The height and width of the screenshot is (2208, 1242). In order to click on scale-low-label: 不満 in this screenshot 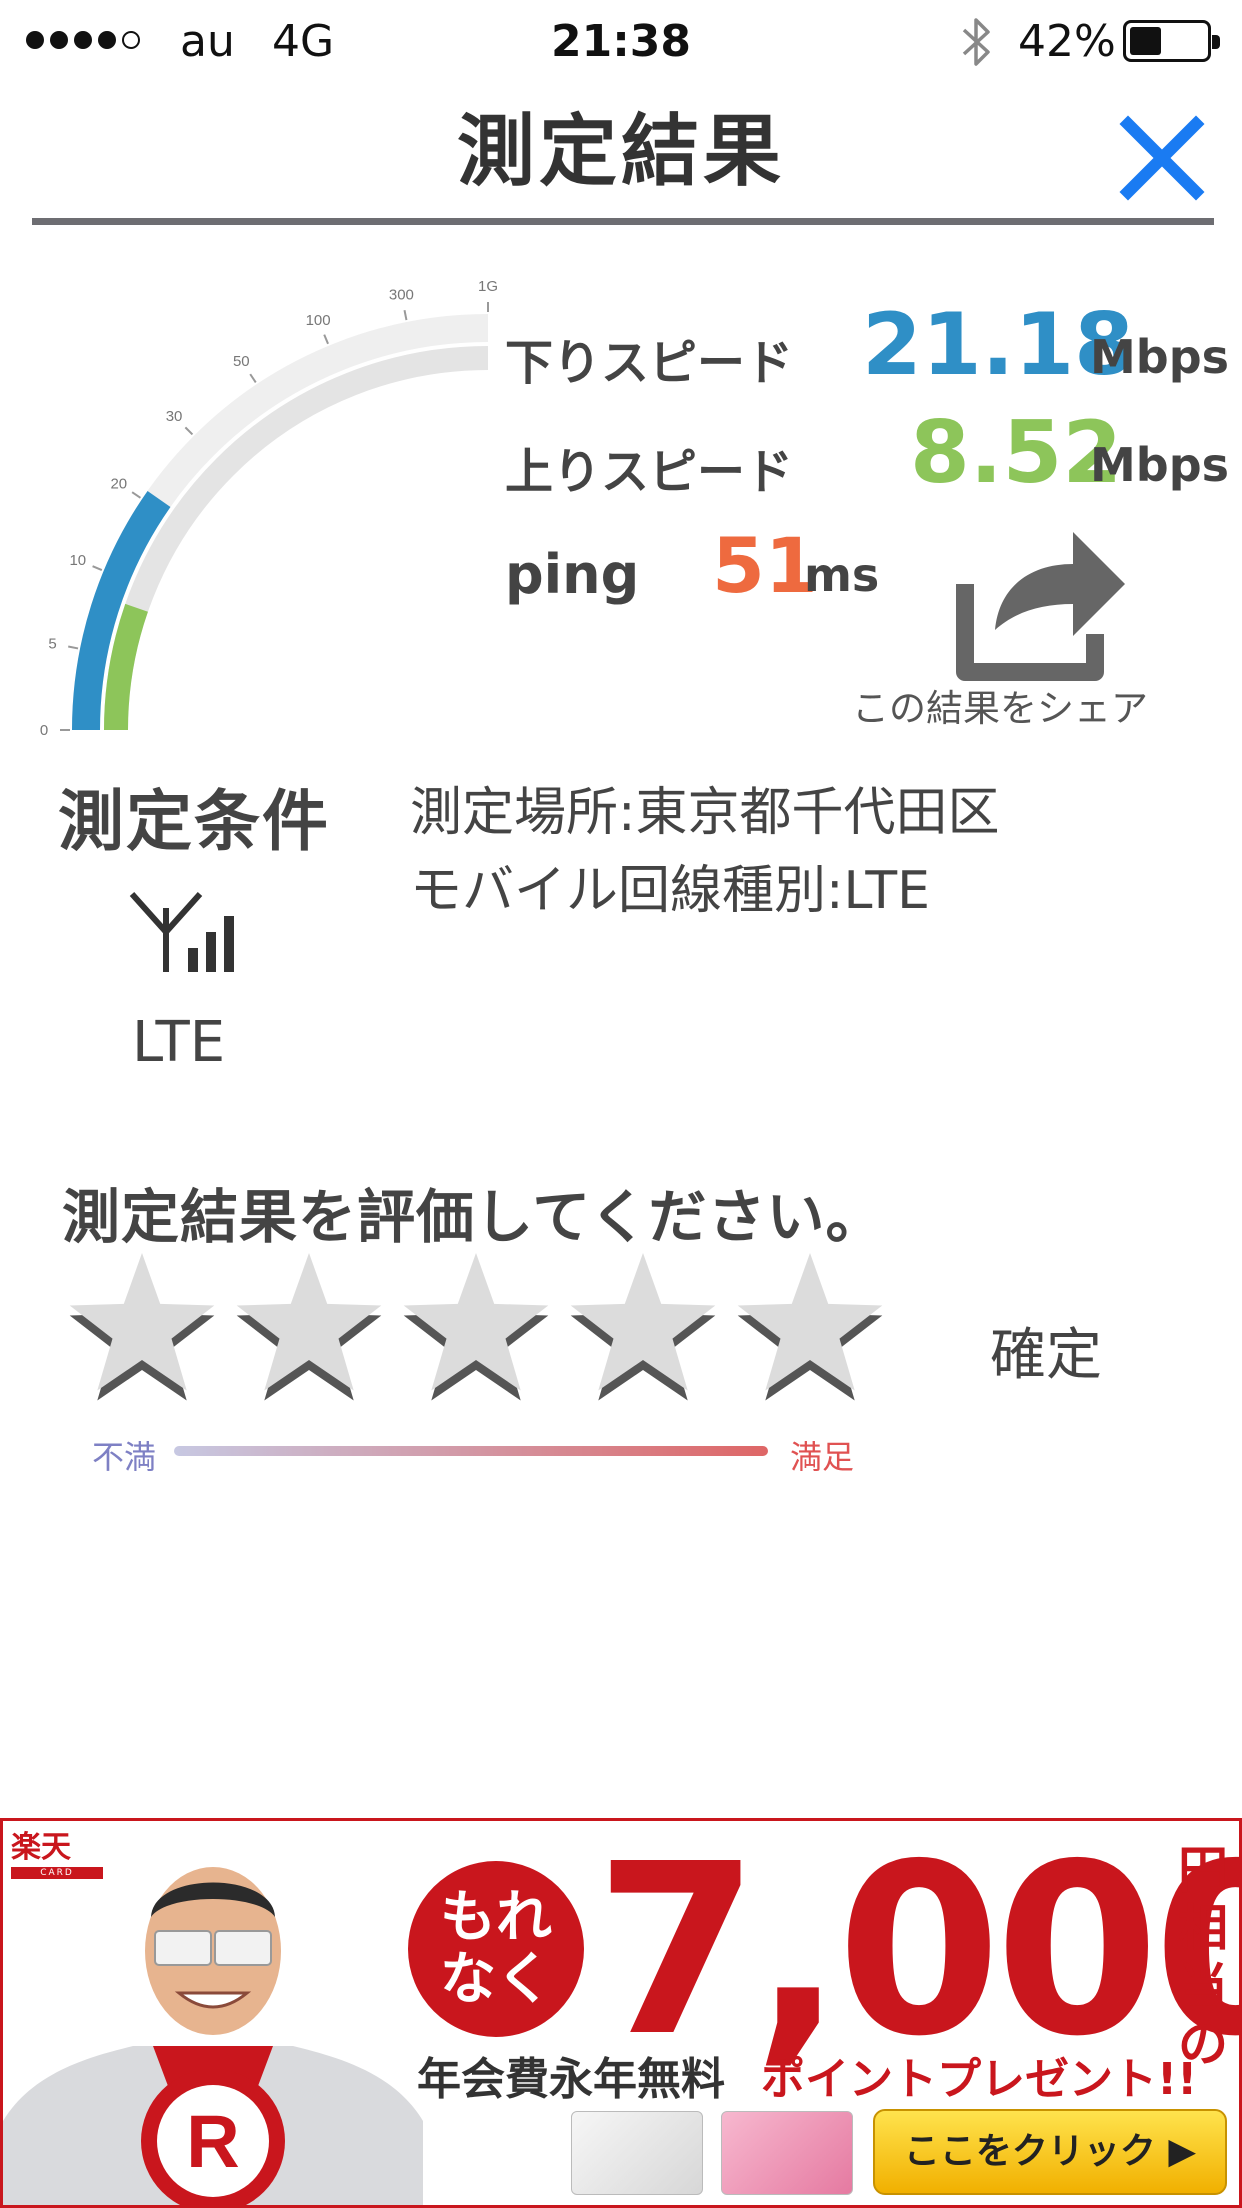, I will do `click(124, 1457)`.